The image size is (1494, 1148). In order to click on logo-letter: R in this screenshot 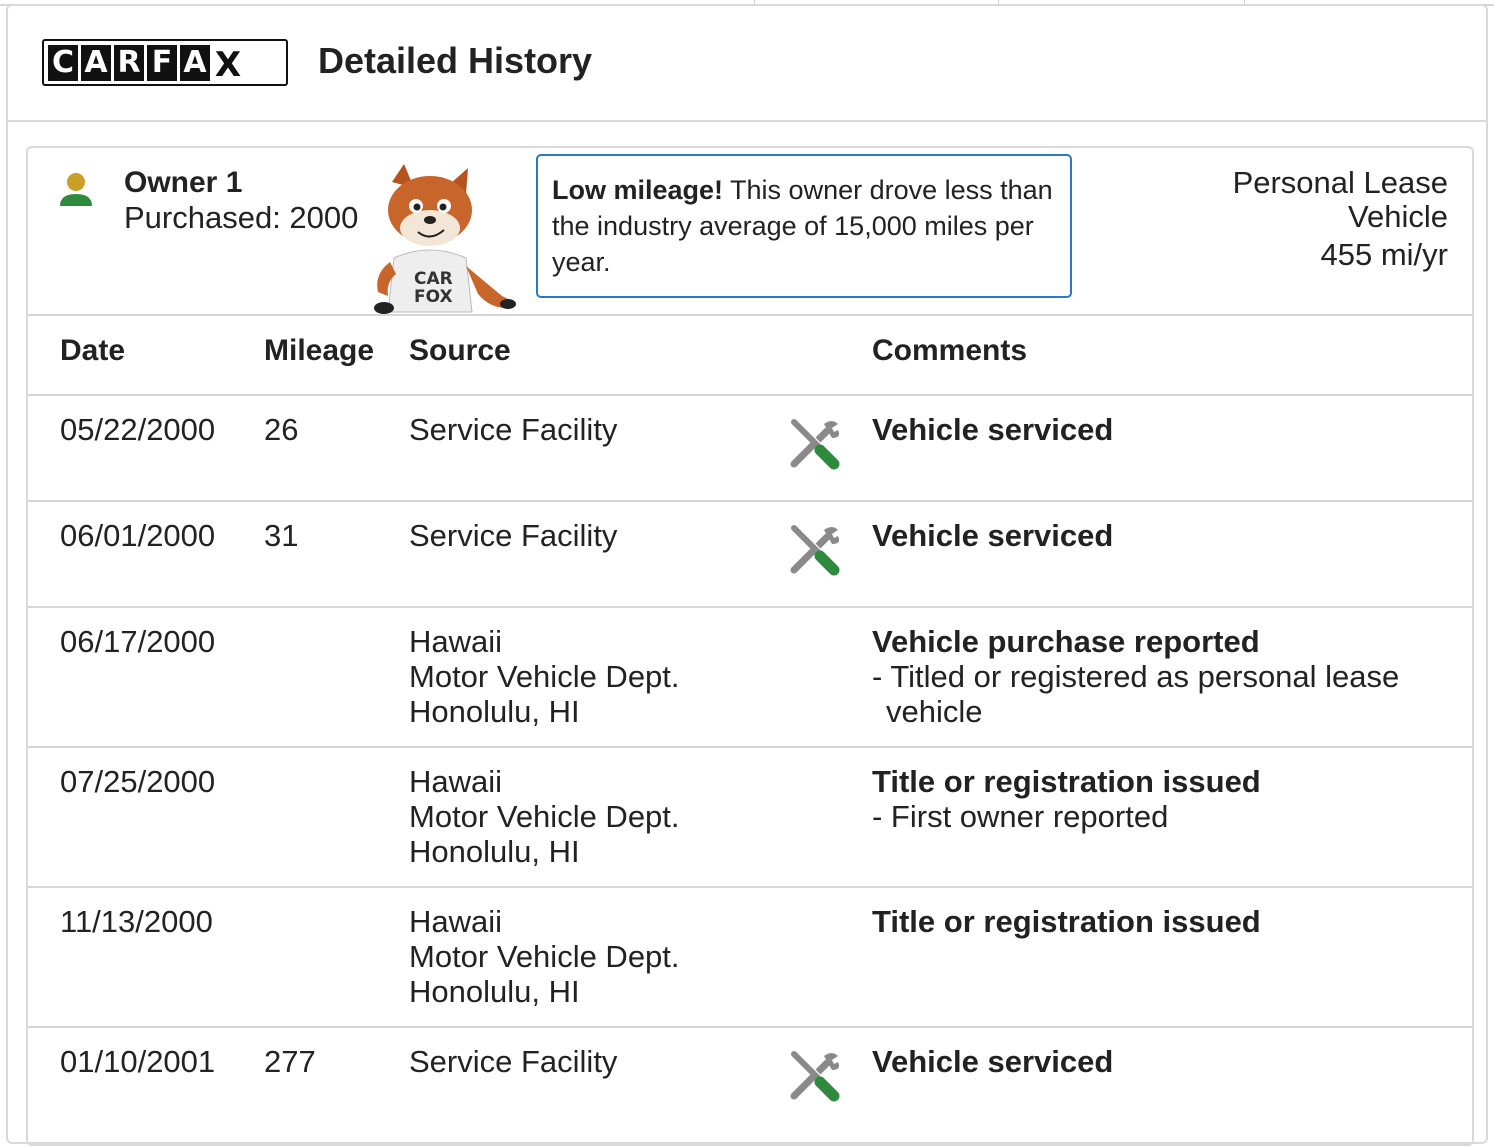, I will do `click(129, 62)`.